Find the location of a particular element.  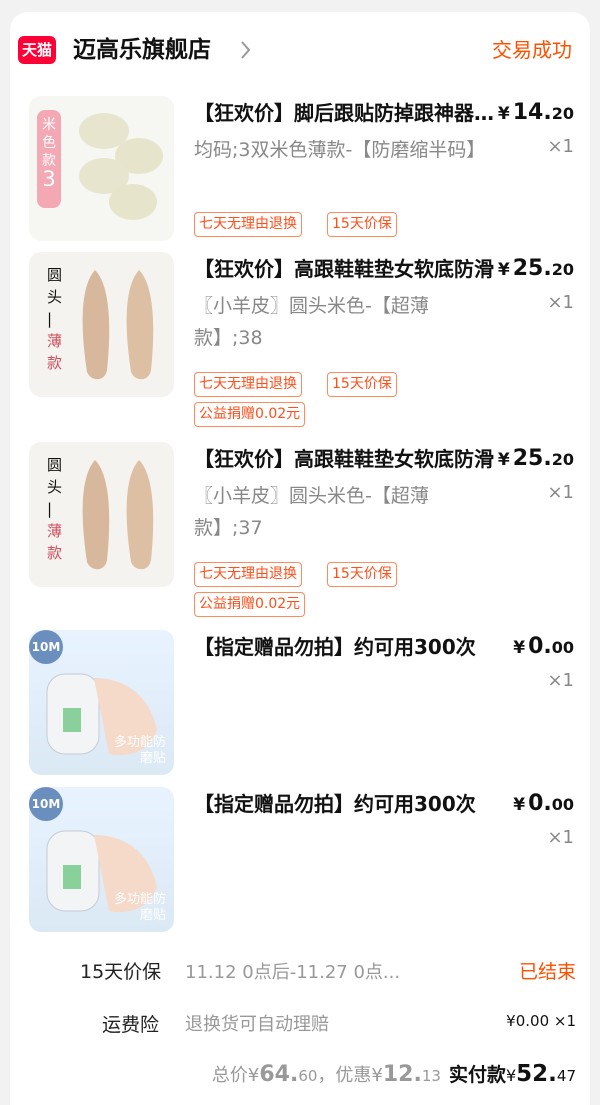

store-name: 迈高乐旗舰店 is located at coordinates (142, 50).